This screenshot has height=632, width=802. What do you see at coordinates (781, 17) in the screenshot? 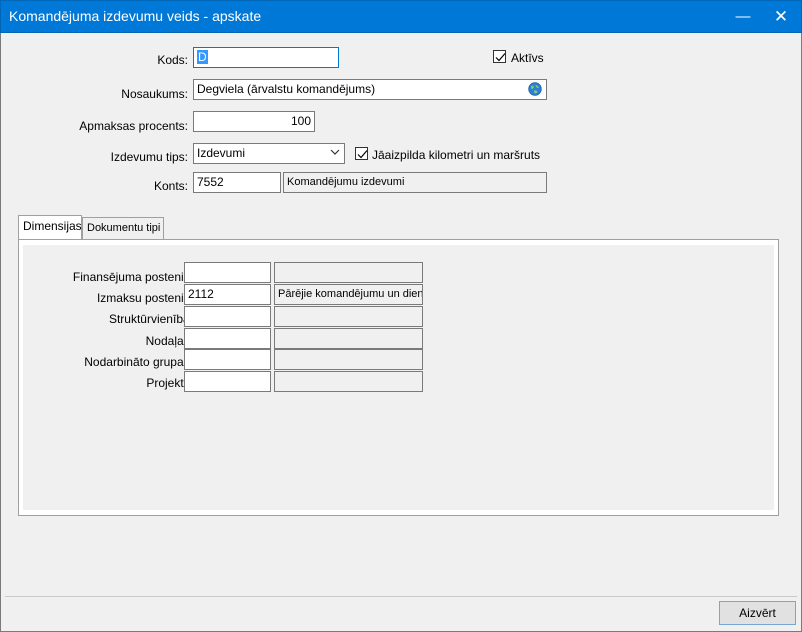
I see `close-window-button: ✕` at bounding box center [781, 17].